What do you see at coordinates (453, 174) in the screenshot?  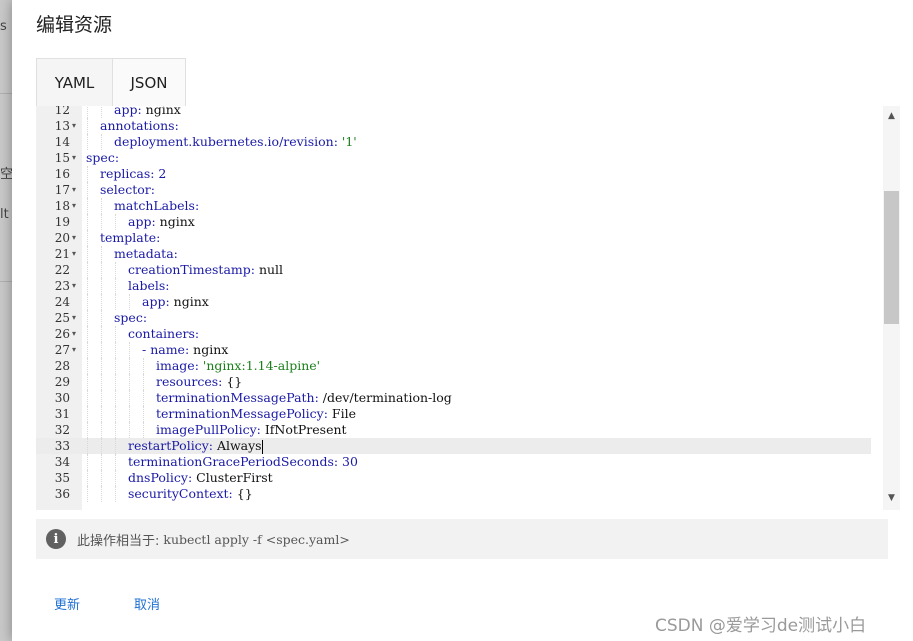 I see `code-line: 16 replicas: 2` at bounding box center [453, 174].